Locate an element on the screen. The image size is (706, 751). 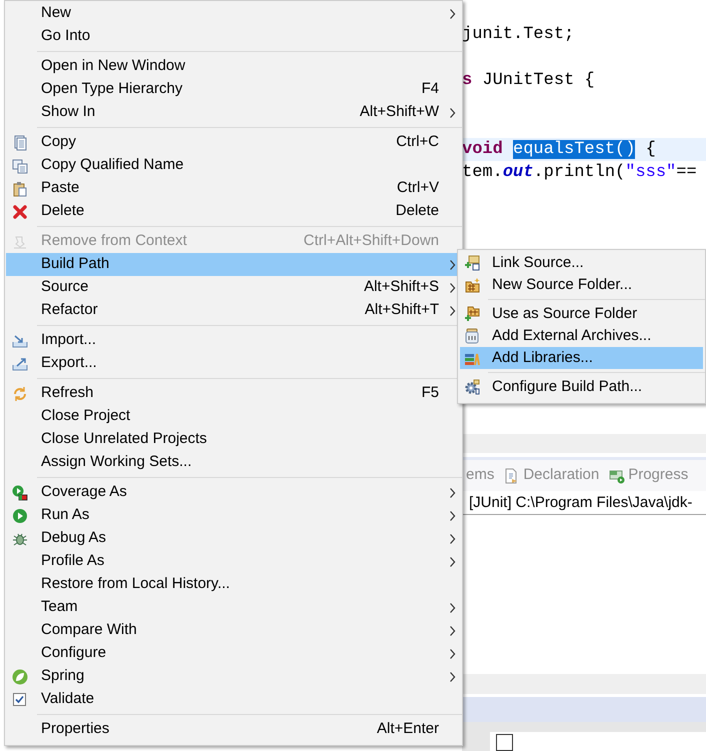
menu-item: Configure is located at coordinates (233, 653).